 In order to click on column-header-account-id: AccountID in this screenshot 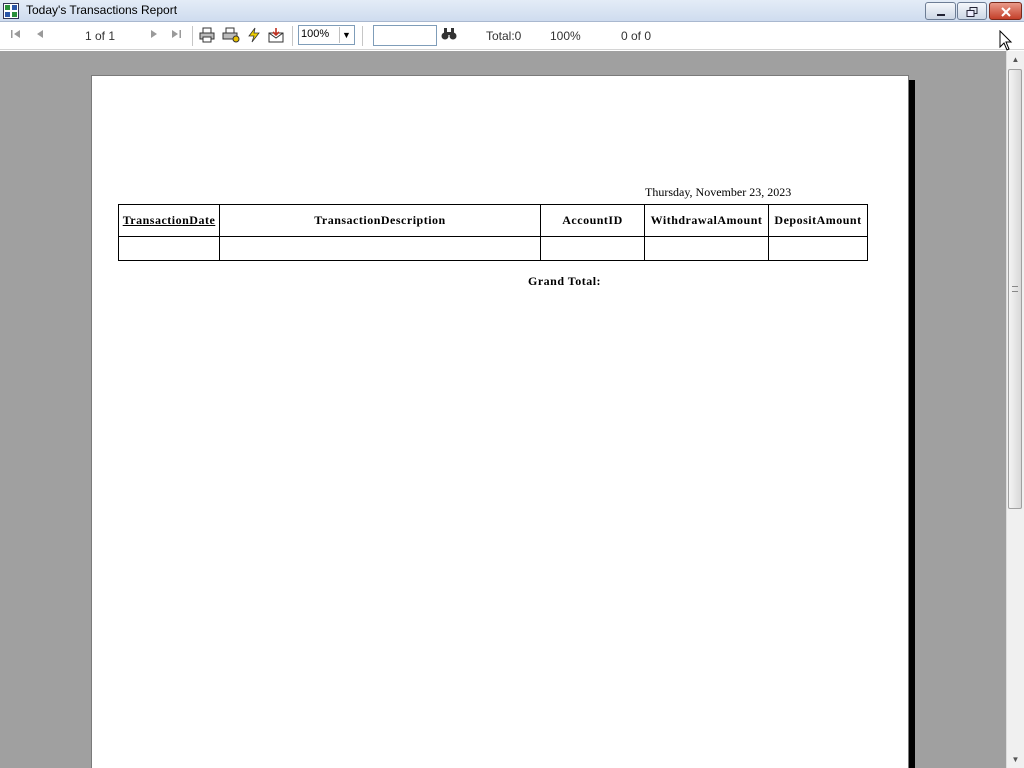, I will do `click(592, 220)`.